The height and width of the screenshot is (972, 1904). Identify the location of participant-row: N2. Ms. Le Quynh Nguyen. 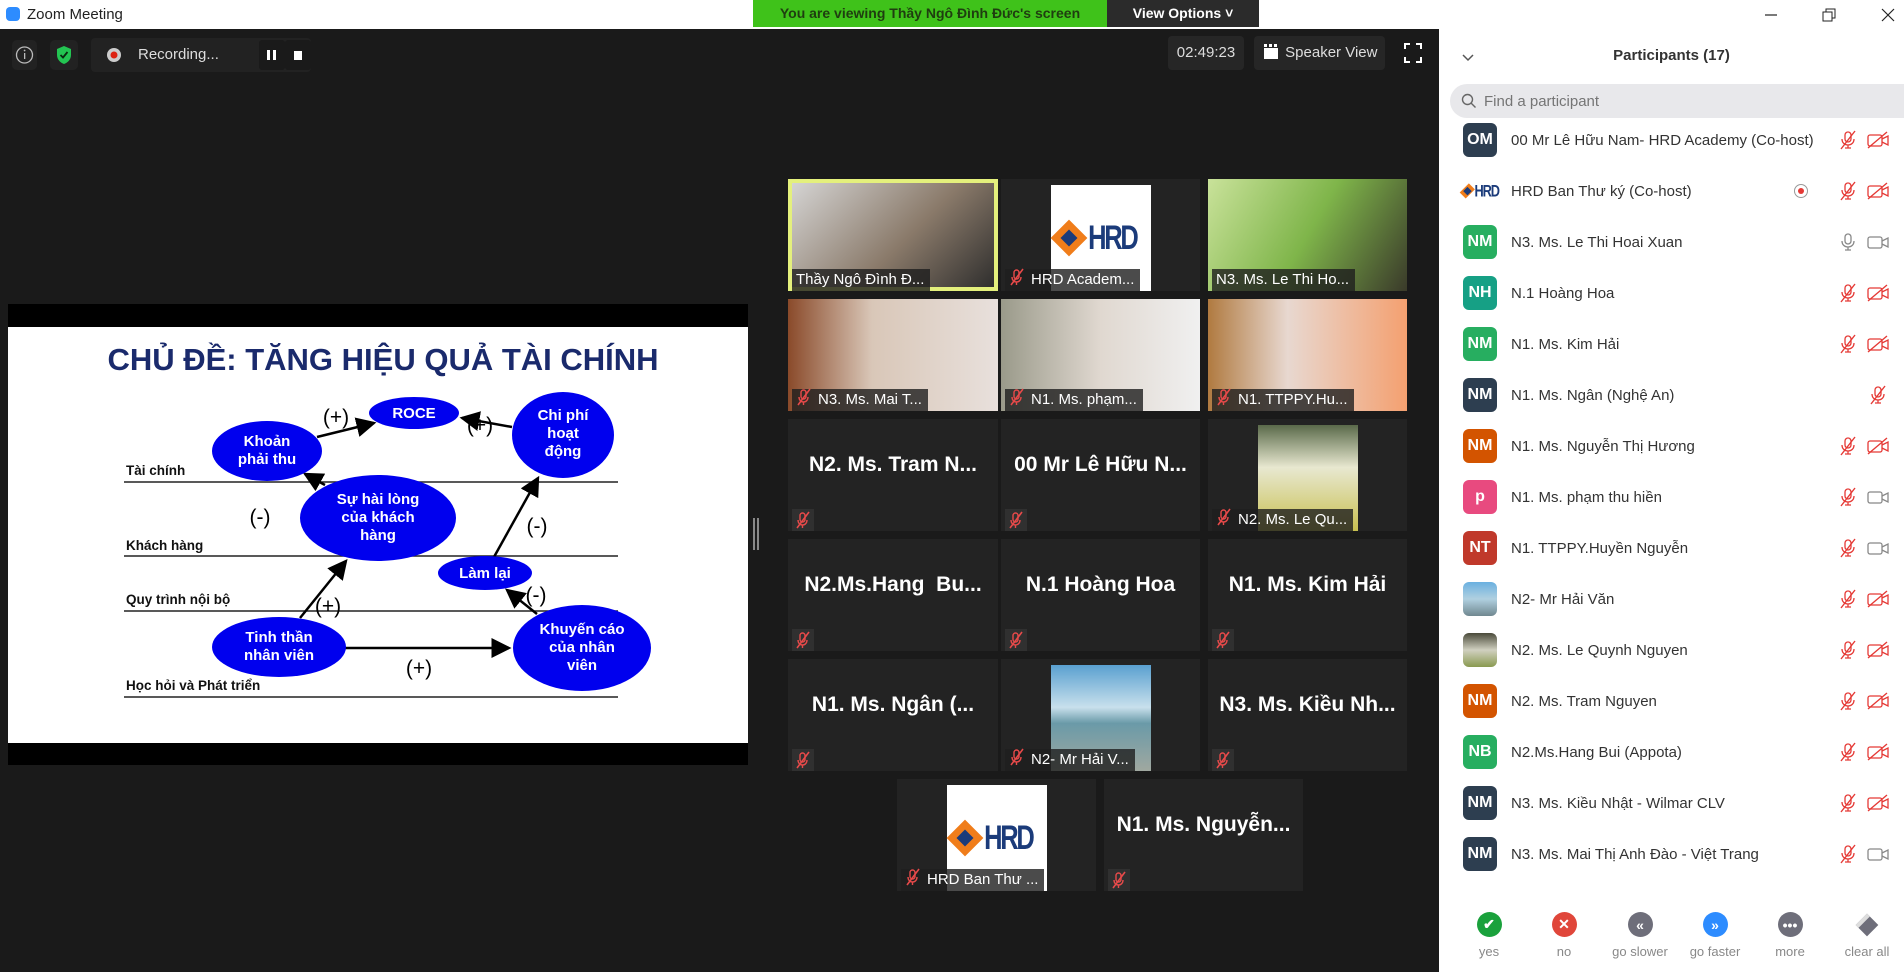
(1671, 650).